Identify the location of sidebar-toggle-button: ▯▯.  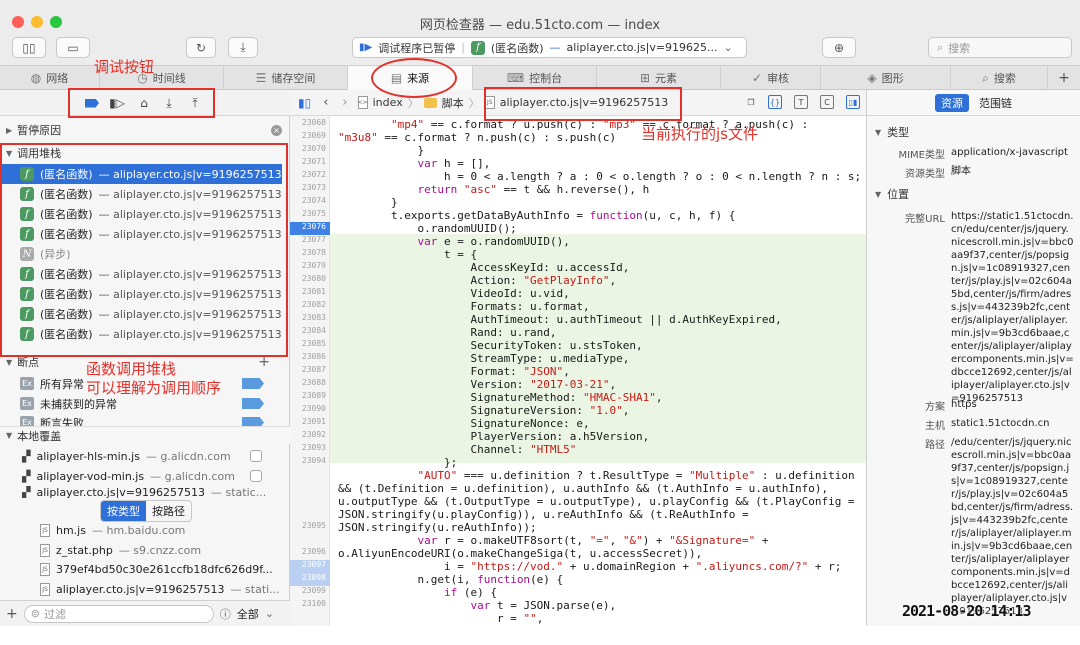
(29, 47).